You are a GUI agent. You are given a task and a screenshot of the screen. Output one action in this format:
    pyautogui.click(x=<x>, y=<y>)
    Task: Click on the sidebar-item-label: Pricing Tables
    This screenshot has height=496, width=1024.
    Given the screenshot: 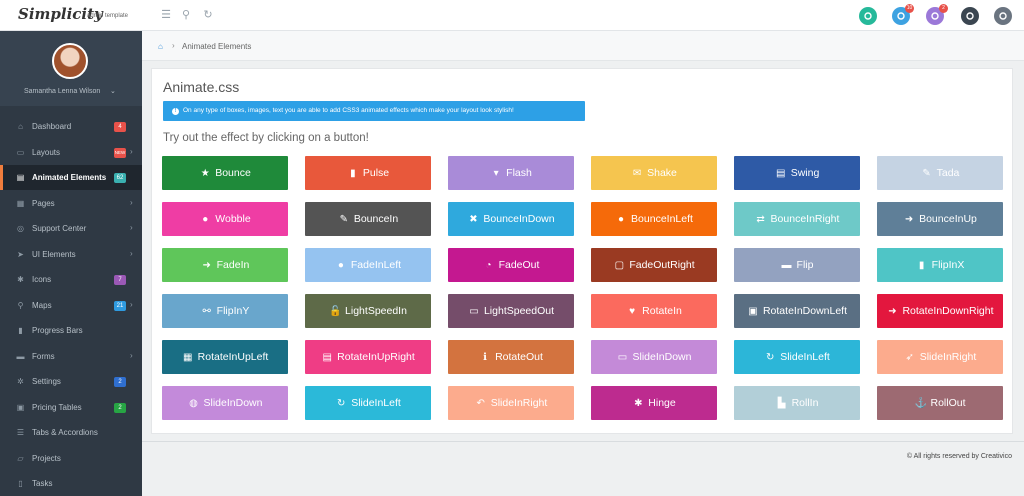 What is the action you would take?
    pyautogui.click(x=57, y=407)
    